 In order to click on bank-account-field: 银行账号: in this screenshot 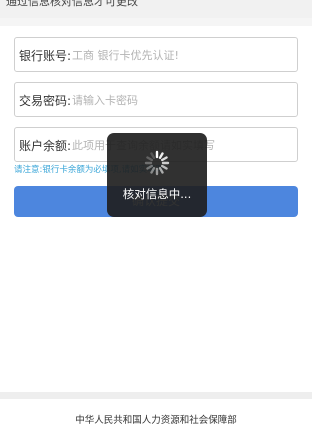, I will do `click(156, 54)`.